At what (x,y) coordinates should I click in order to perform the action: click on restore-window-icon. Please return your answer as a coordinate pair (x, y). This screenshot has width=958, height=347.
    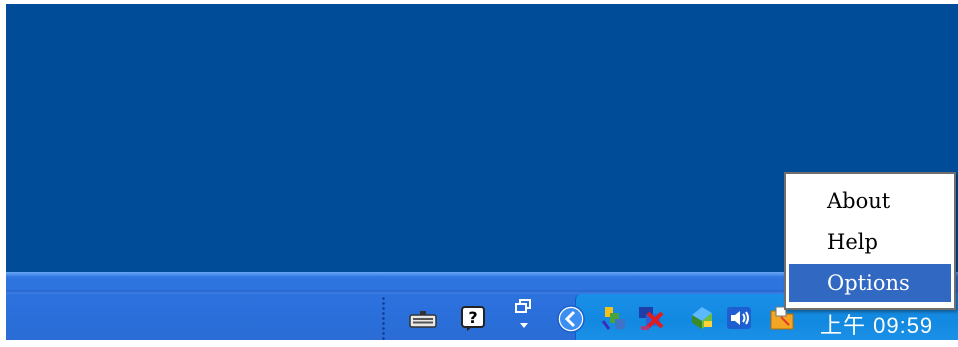
    Looking at the image, I should click on (524, 316).